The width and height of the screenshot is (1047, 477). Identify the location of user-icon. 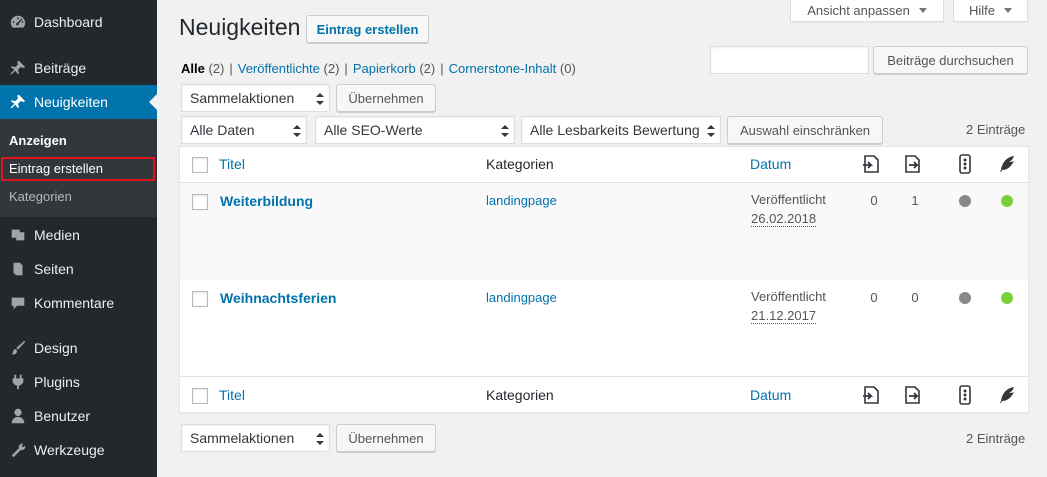
(17, 416).